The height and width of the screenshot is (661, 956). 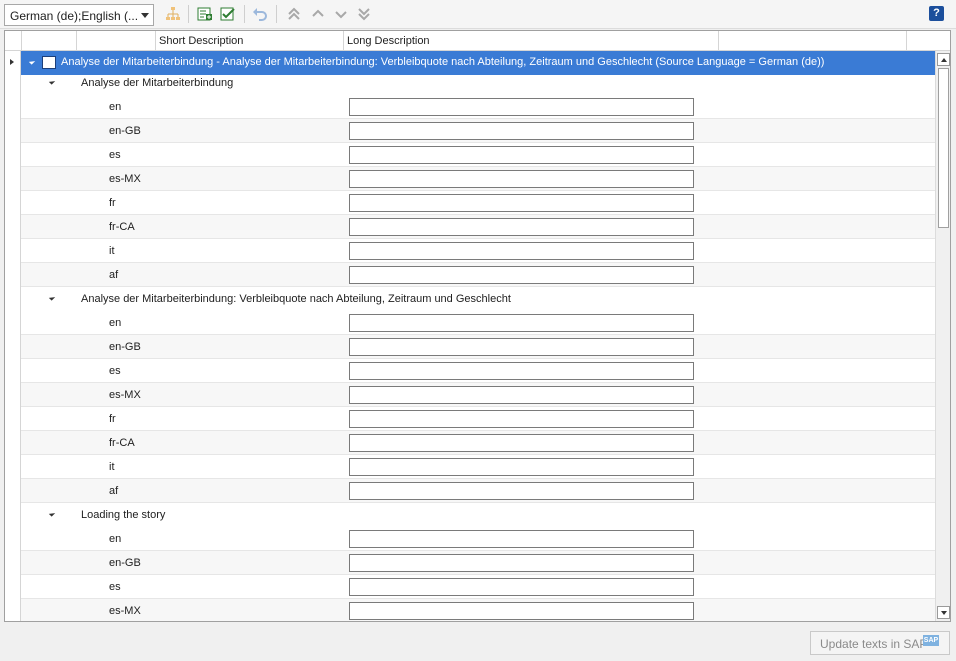 I want to click on header-extra-cell, so click(x=813, y=41).